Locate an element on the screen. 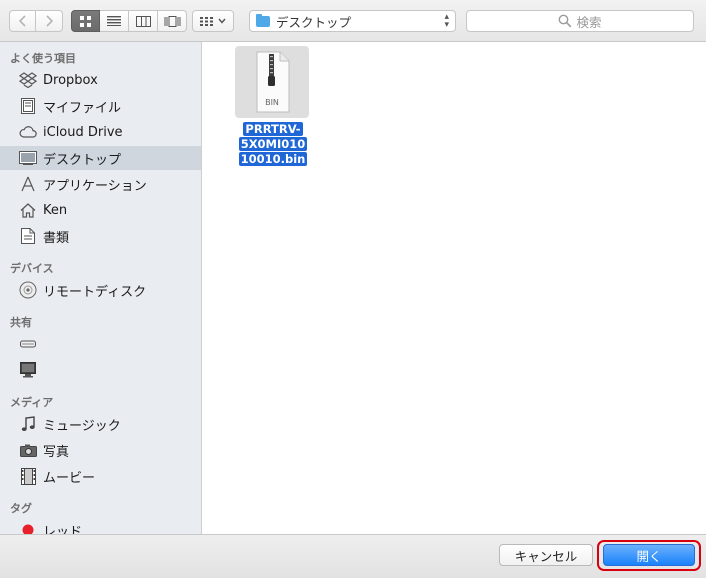 The width and height of the screenshot is (706, 578). sidebar-item-label: レッド is located at coordinates (63, 529).